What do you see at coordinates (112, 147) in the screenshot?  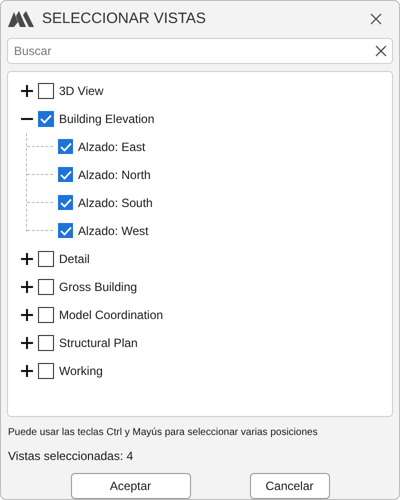 I see `tree-item-label: Alzado: East` at bounding box center [112, 147].